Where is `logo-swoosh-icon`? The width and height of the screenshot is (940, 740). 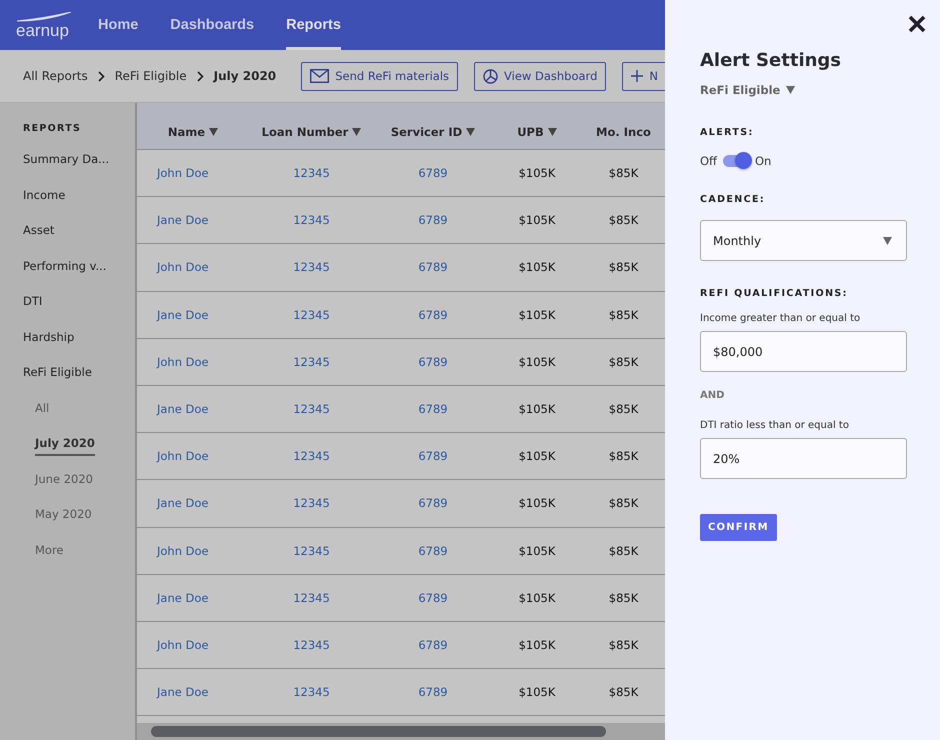
logo-swoosh-icon is located at coordinates (44, 17).